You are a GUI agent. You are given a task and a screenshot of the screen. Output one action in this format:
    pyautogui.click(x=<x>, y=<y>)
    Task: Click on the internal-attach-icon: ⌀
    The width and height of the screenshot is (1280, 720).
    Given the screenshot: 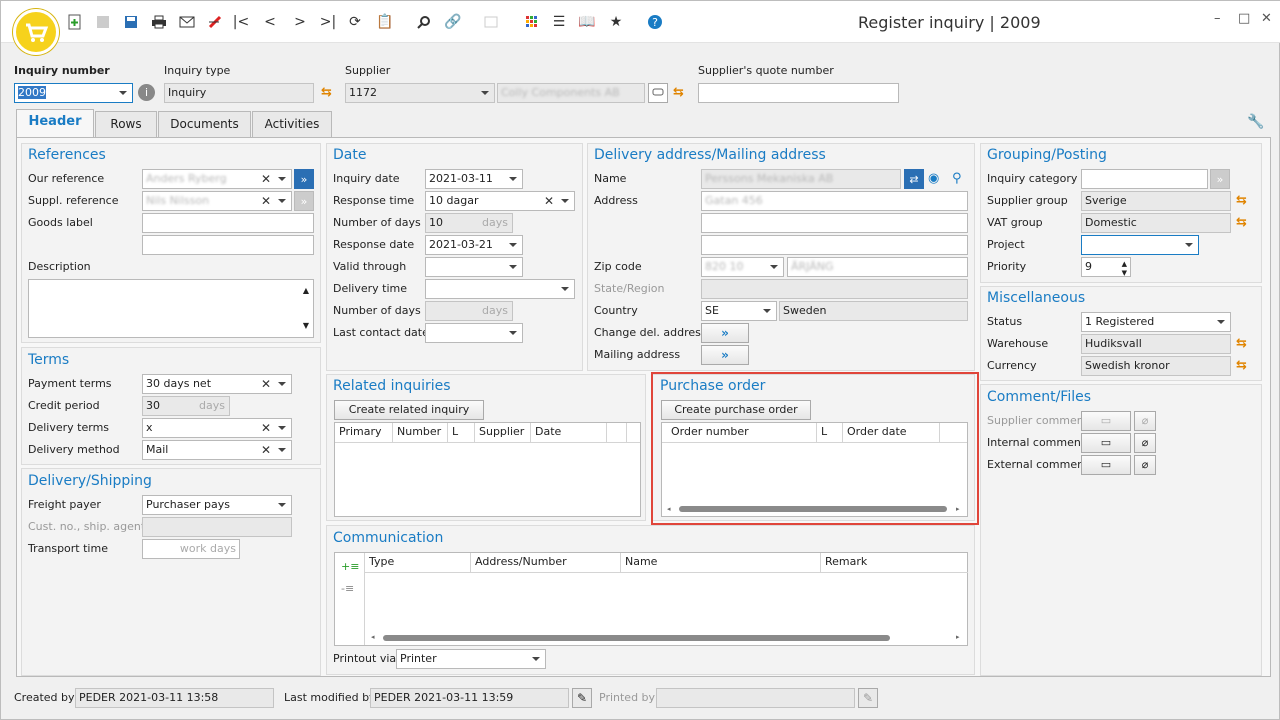 What is the action you would take?
    pyautogui.click(x=1145, y=443)
    